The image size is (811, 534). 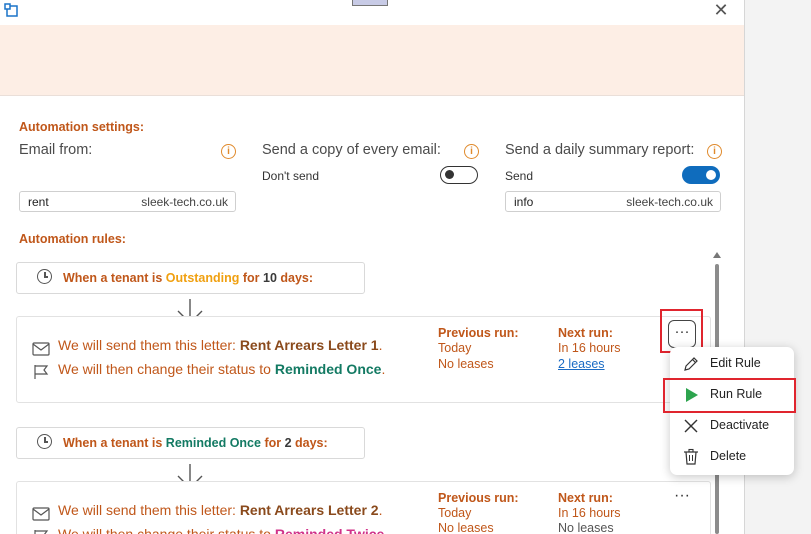 I want to click on daily-summary-toggle, so click(x=701, y=175).